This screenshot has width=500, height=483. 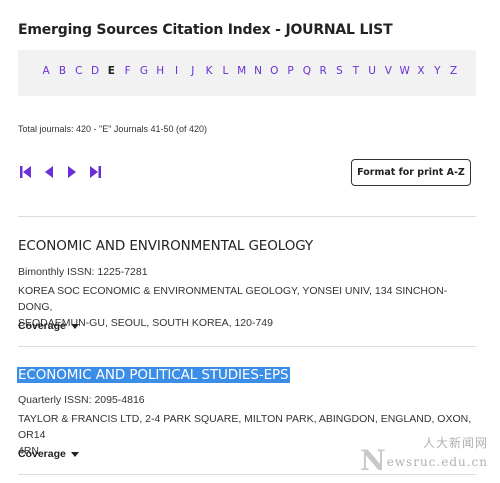 I want to click on format-for-print-button: Format for print A-Z, so click(x=411, y=172).